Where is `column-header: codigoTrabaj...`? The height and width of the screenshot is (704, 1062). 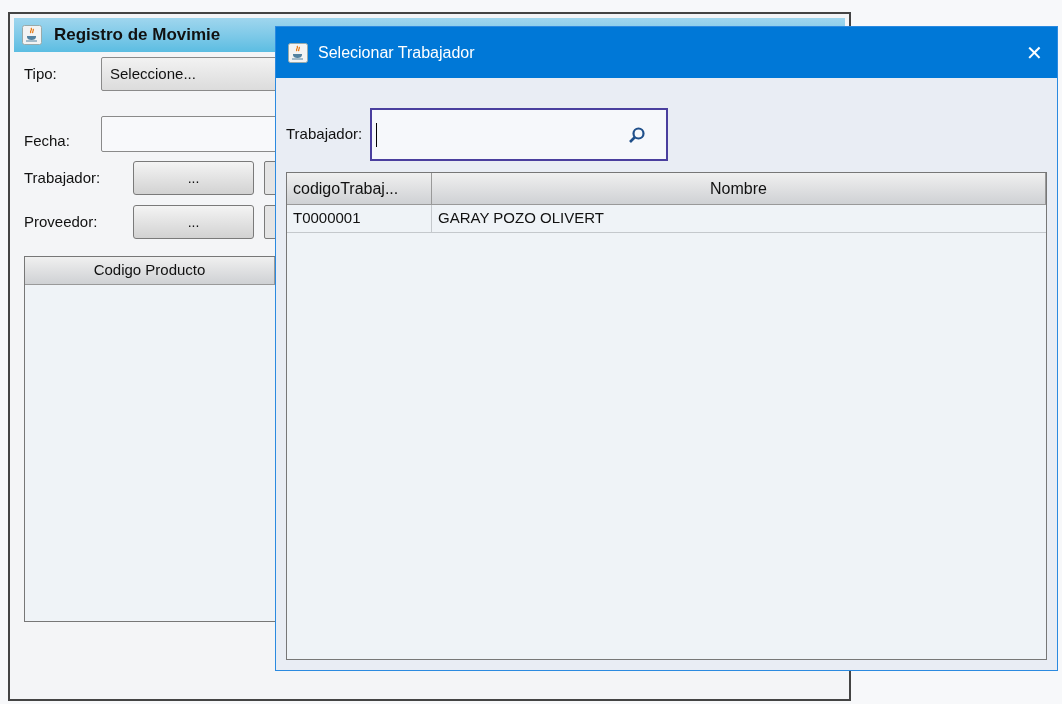
column-header: codigoTrabaj... is located at coordinates (359, 189).